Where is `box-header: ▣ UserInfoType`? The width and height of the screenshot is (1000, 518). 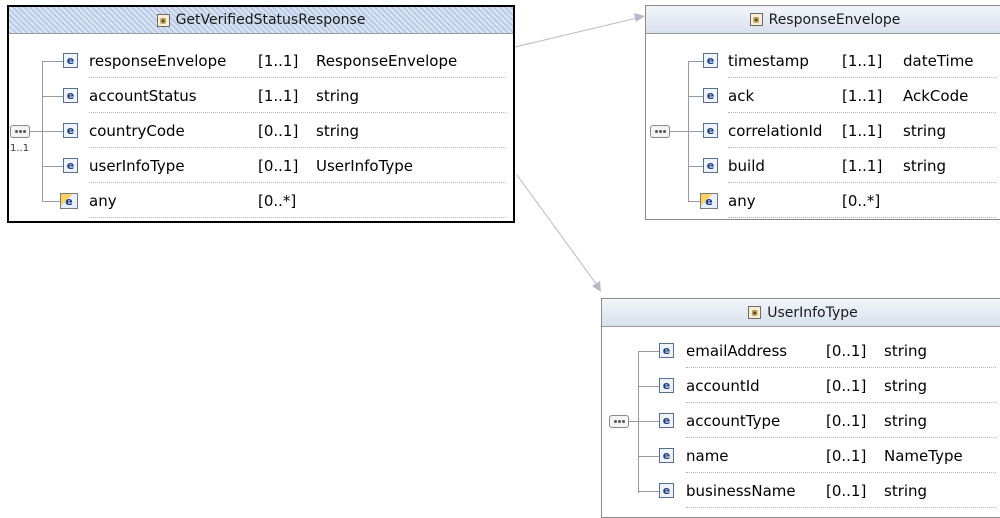 box-header: ▣ UserInfoType is located at coordinates (801, 313).